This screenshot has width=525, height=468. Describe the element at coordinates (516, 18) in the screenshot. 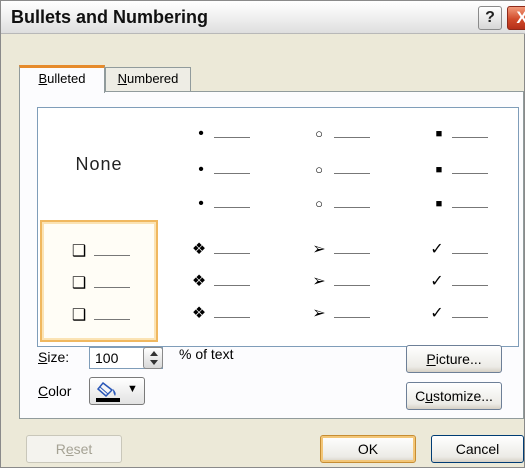

I see `close-button: X` at that location.